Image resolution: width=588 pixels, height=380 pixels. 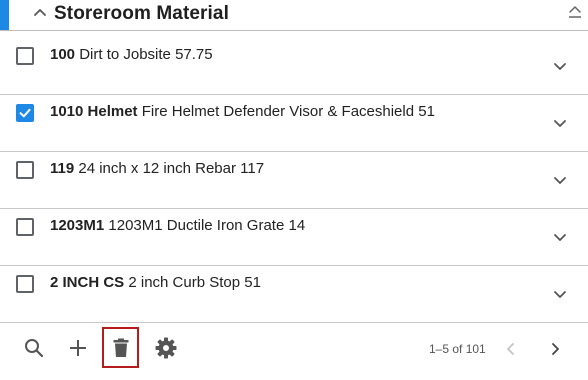 I want to click on add-icon, so click(x=78, y=348).